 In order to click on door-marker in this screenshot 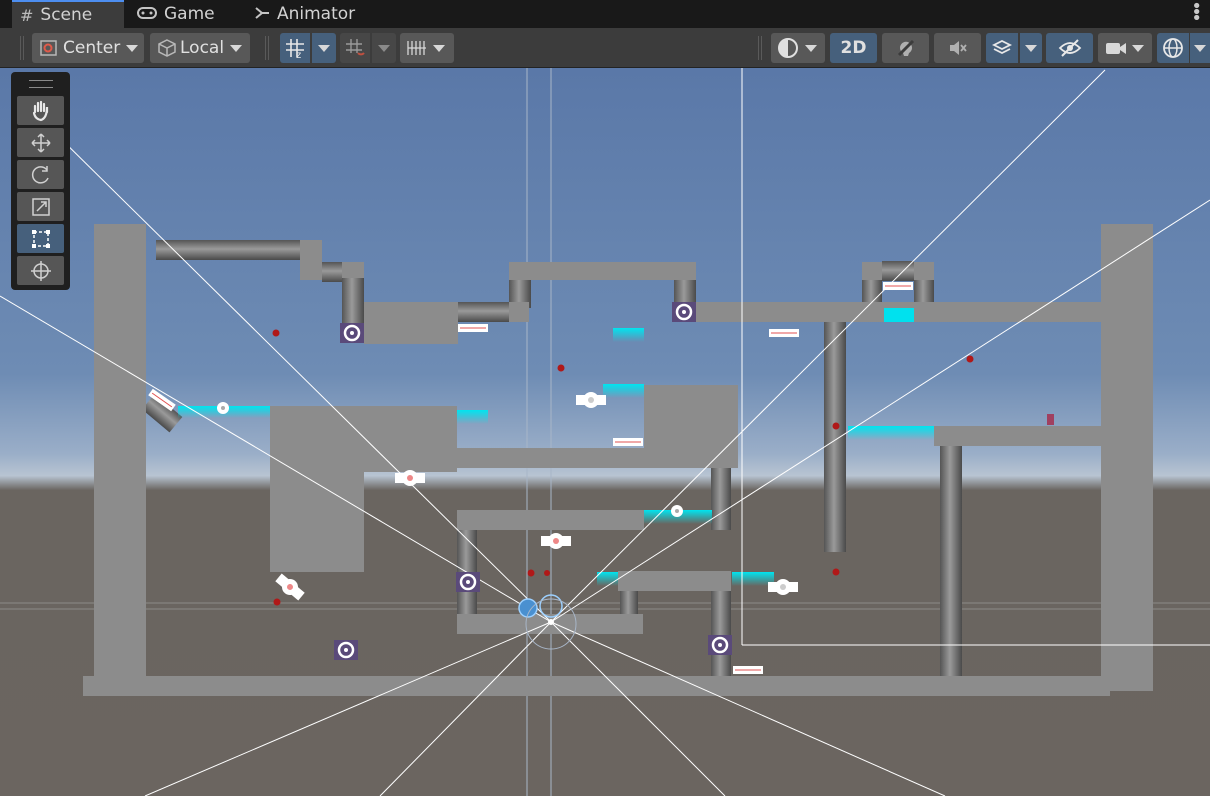, I will do `click(1050, 419)`.